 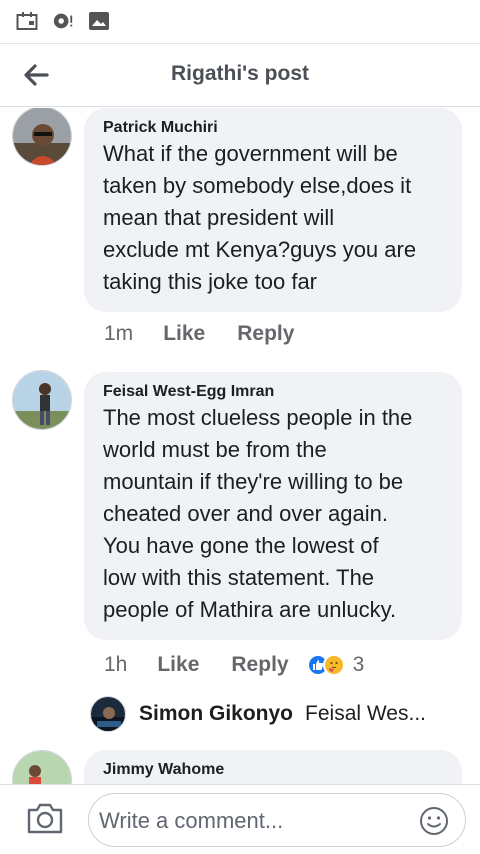 What do you see at coordinates (99, 21) in the screenshot?
I see `image-icon` at bounding box center [99, 21].